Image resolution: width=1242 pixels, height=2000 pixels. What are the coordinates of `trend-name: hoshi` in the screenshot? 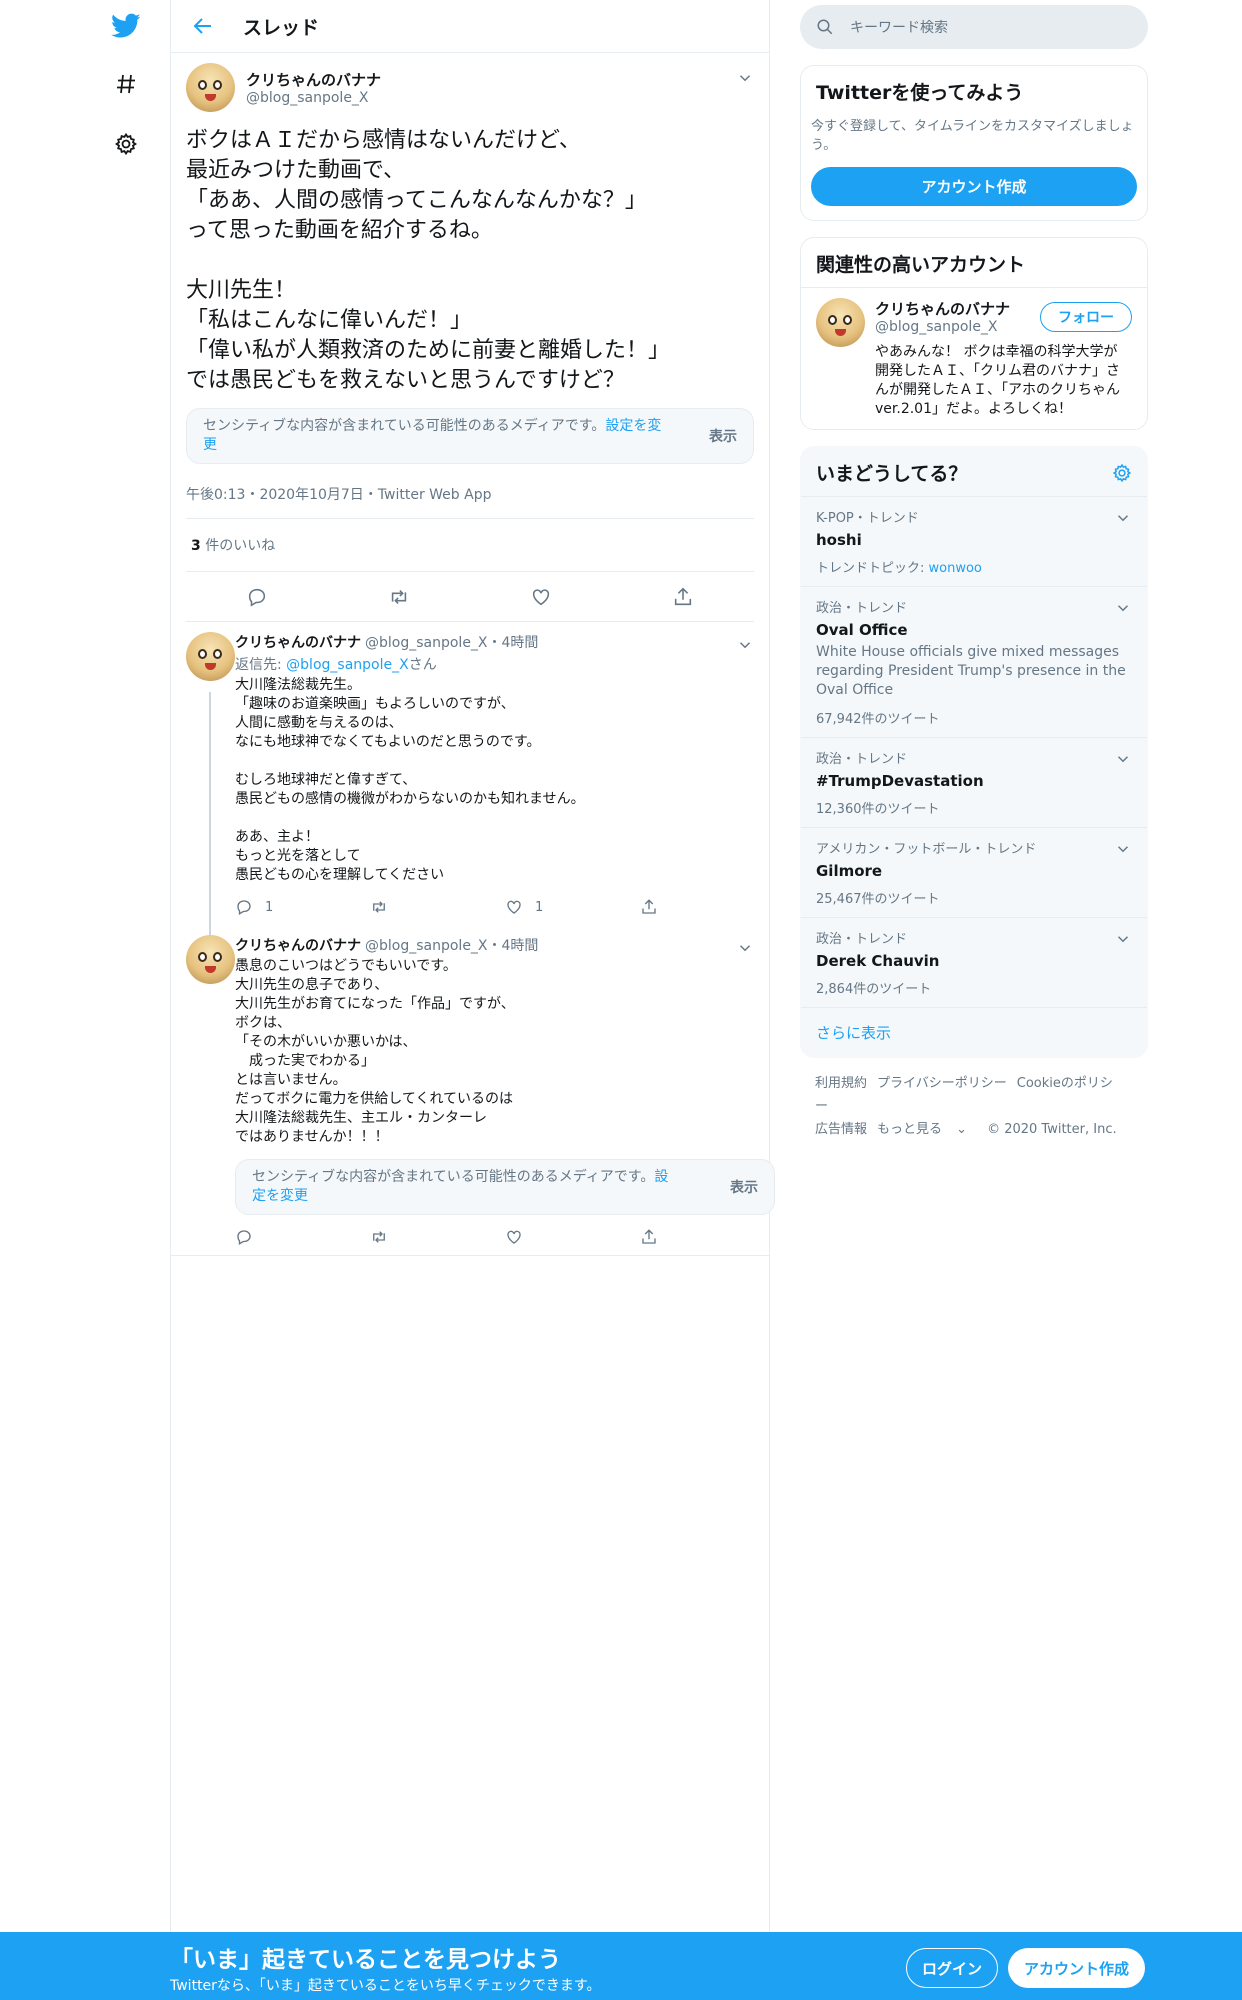 It's located at (839, 540).